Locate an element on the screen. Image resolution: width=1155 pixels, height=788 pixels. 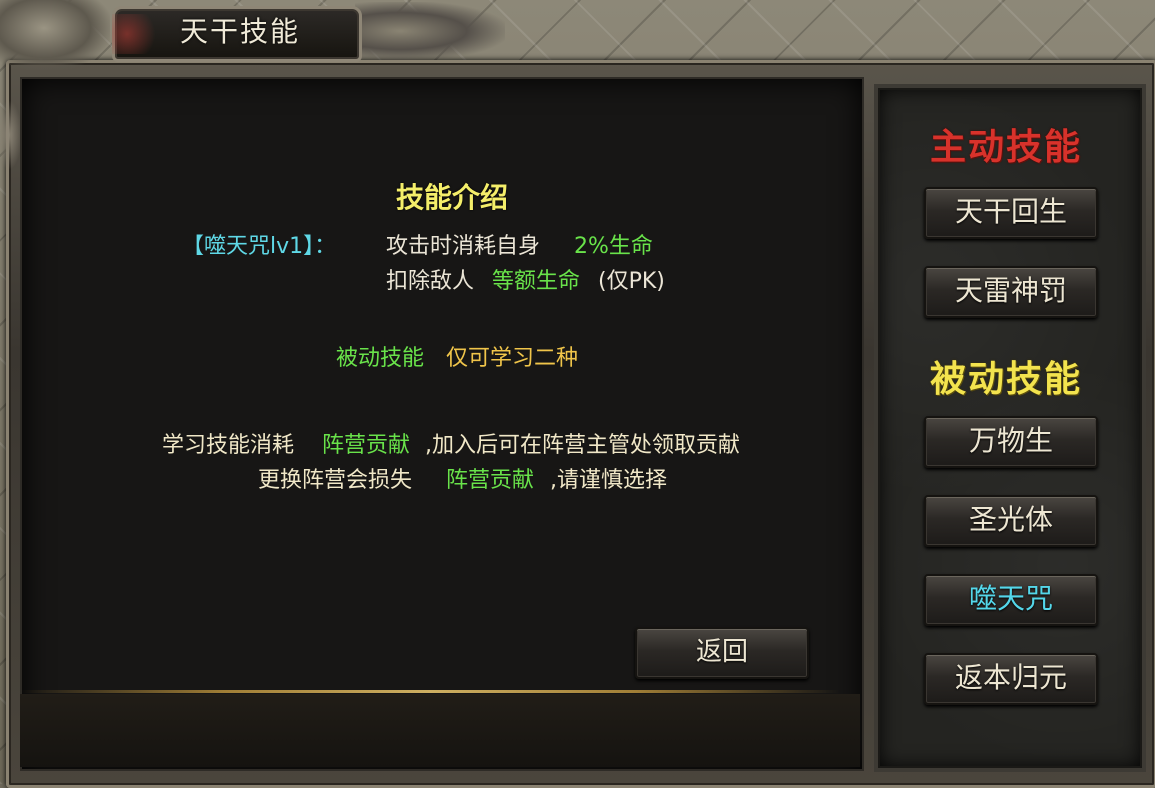
dragon-ornament-left is located at coordinates (55, 35).